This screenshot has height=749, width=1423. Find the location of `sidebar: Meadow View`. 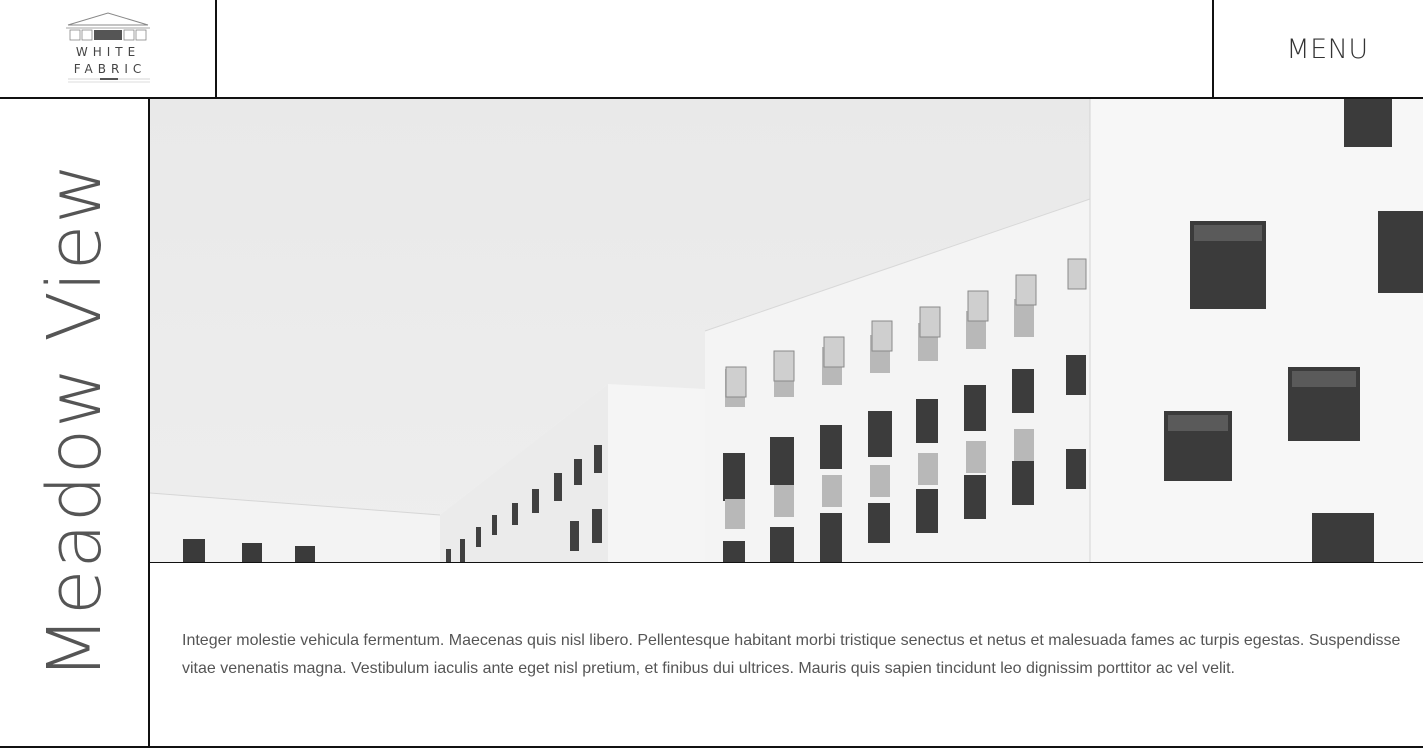

sidebar: Meadow View is located at coordinates (75, 423).